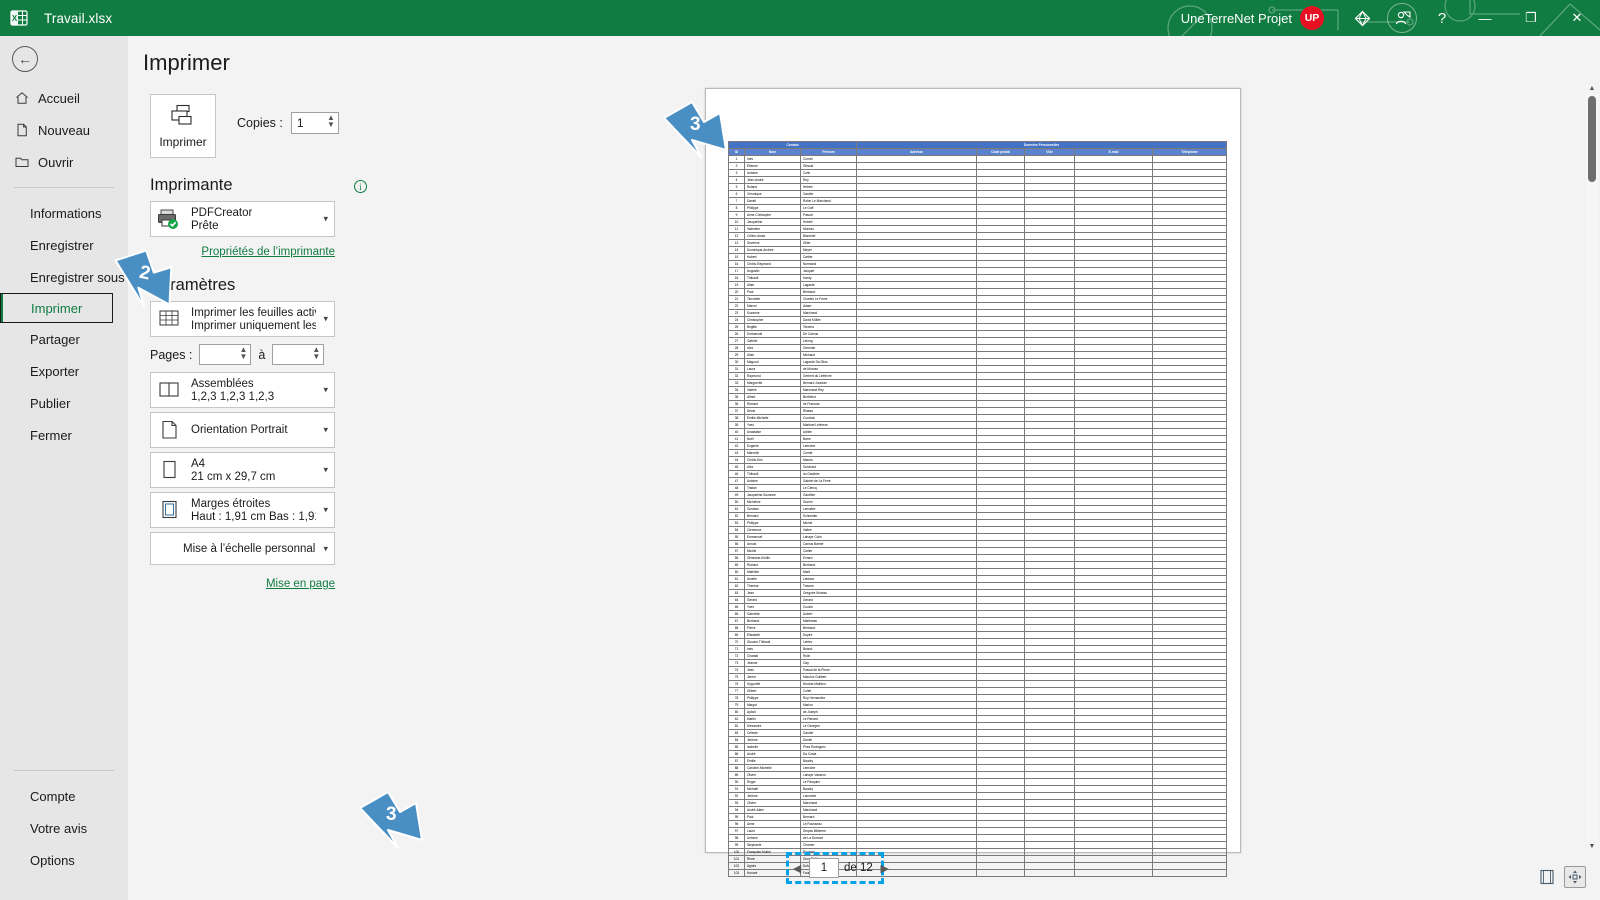 The height and width of the screenshot is (900, 1600). I want to click on pages-to-input: ▲ ▼, so click(298, 354).